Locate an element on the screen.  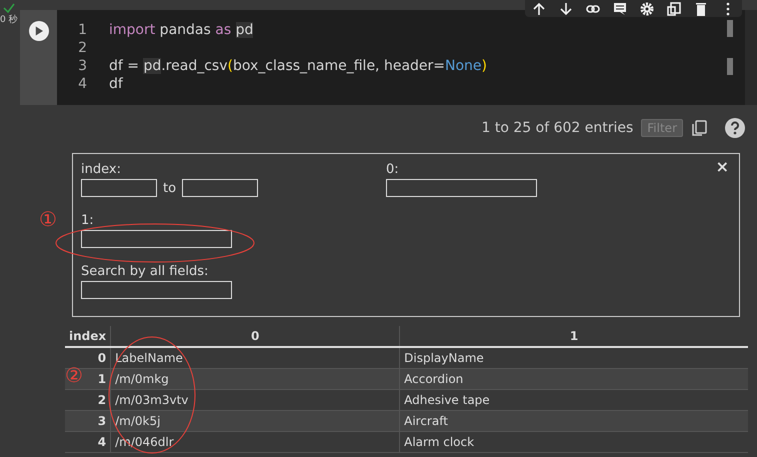
field-label: index: is located at coordinates (101, 169).